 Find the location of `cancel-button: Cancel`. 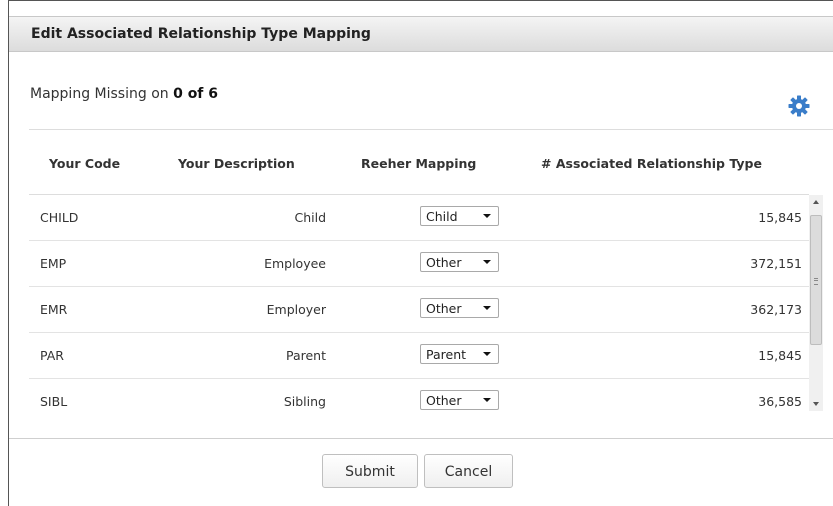

cancel-button: Cancel is located at coordinates (468, 471).